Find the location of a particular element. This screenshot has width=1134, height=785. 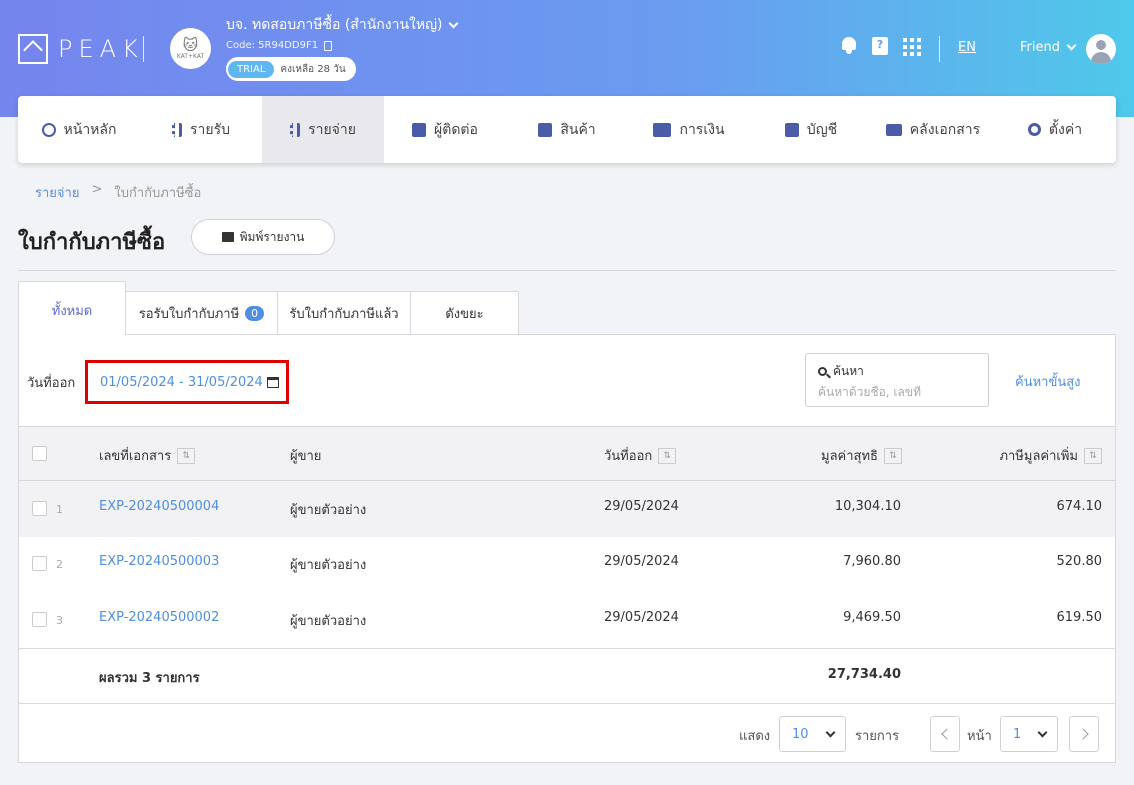

cat-logo-icon: 🐱 is located at coordinates (190, 44).